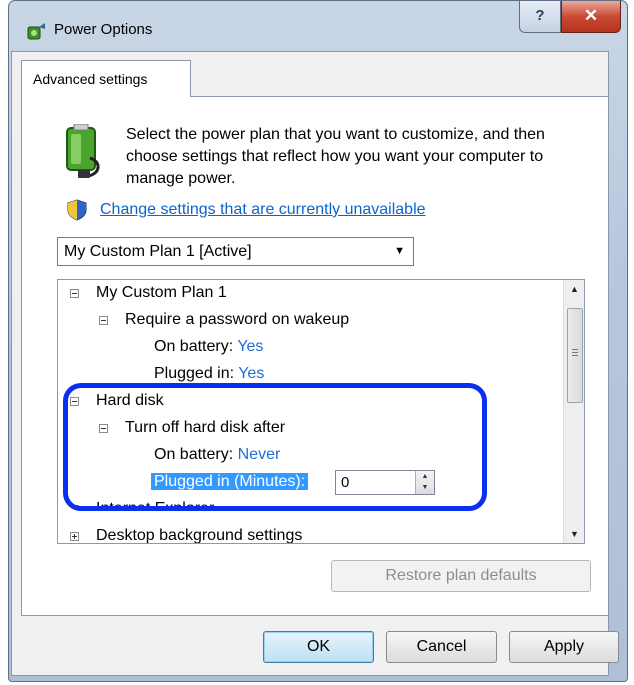  I want to click on minutes-value: 0, so click(345, 482).